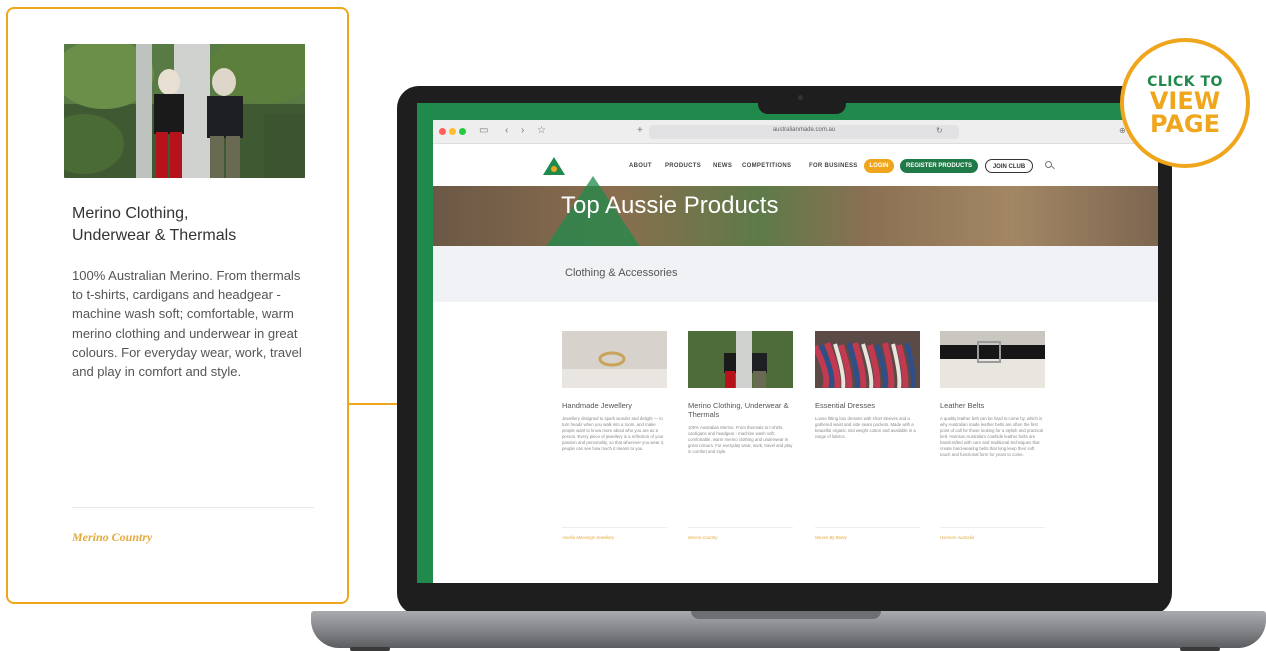 Image resolution: width=1266 pixels, height=651 pixels. I want to click on reload-icon: ↻, so click(939, 131).